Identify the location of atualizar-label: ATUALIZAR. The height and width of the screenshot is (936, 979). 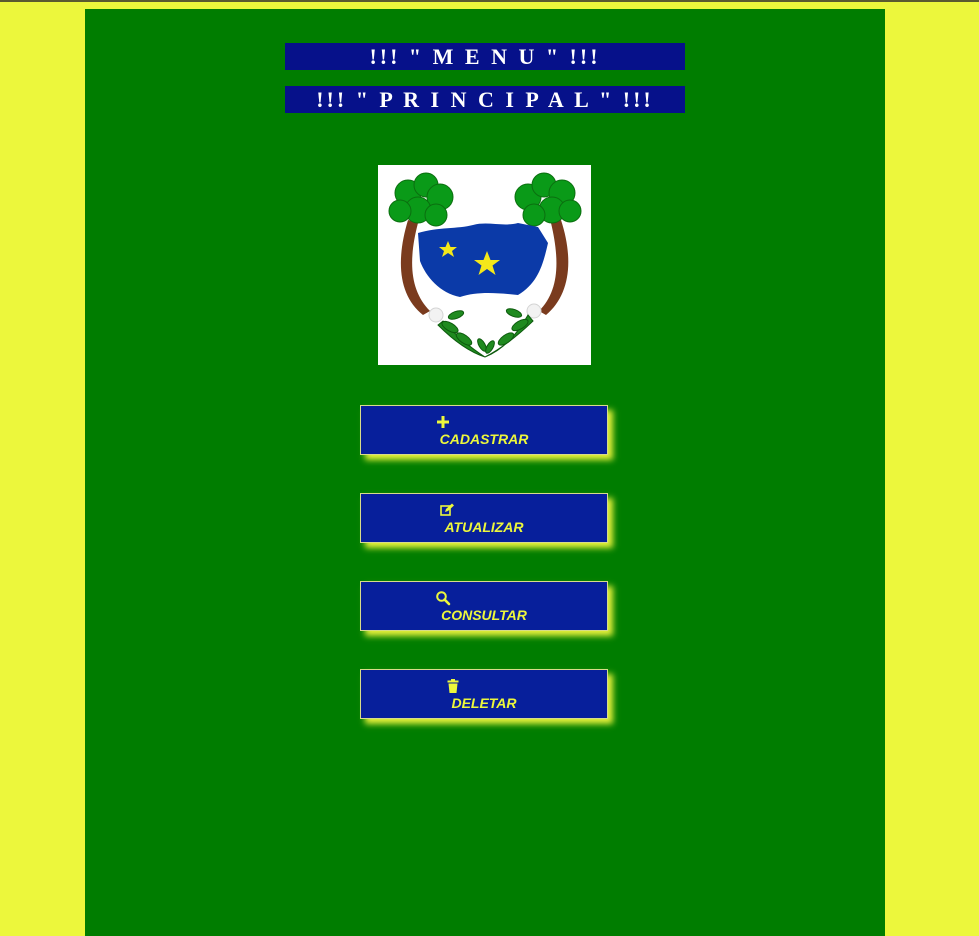
(484, 527).